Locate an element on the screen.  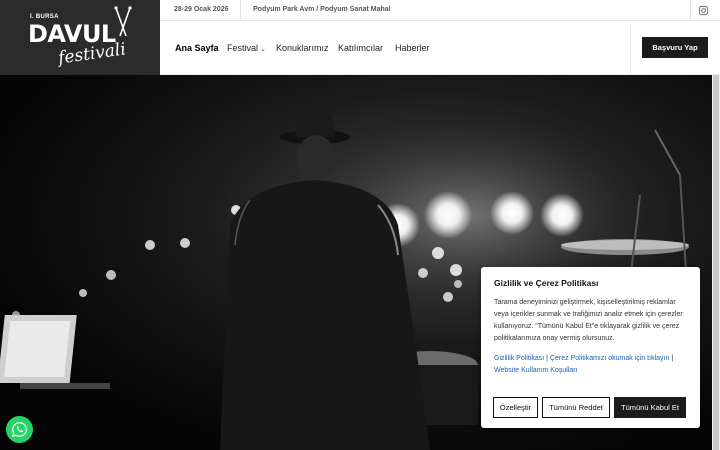
privacy-policy-link: Gizlilik Politikası is located at coordinates (519, 358).